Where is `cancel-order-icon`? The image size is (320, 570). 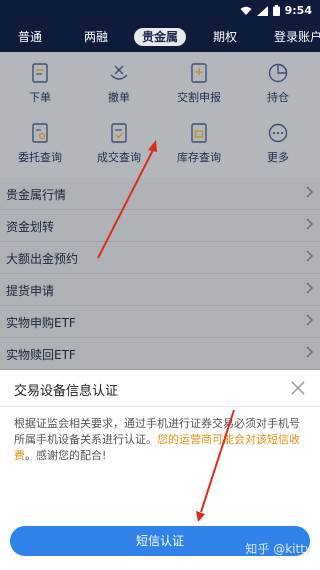 cancel-order-icon is located at coordinates (119, 72).